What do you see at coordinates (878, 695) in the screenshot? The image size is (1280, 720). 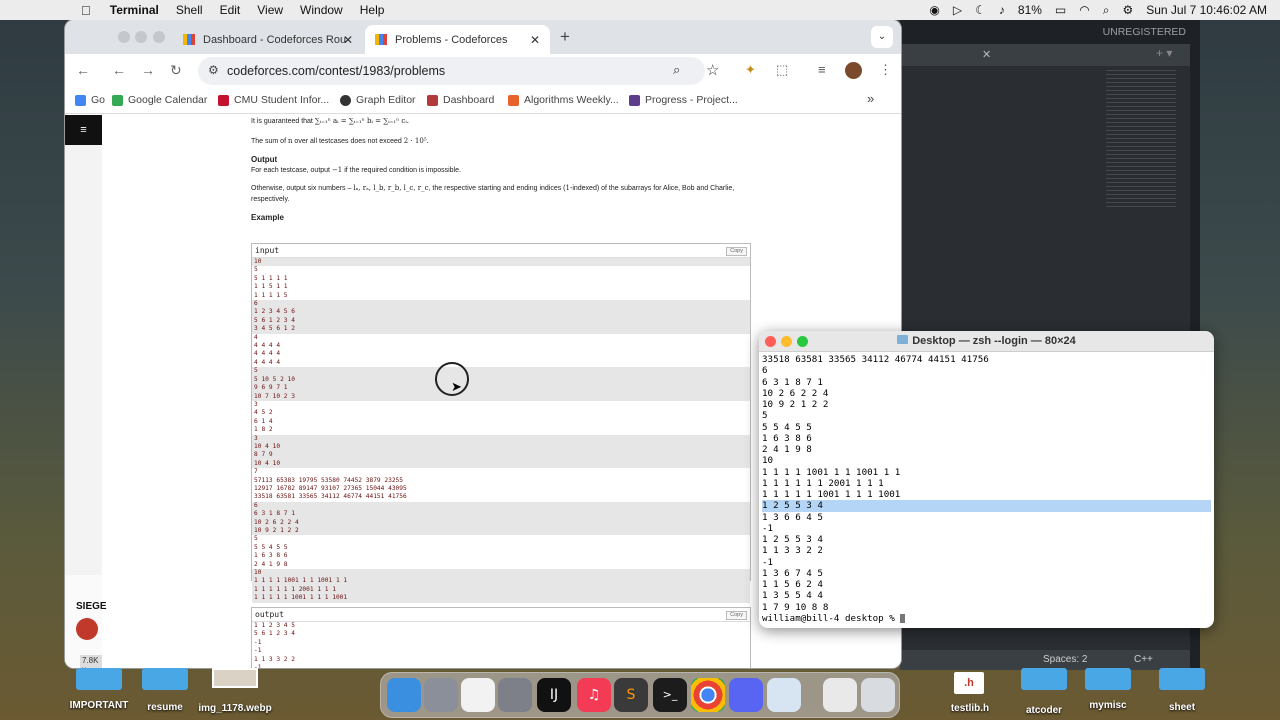 I see `trash-icon` at bounding box center [878, 695].